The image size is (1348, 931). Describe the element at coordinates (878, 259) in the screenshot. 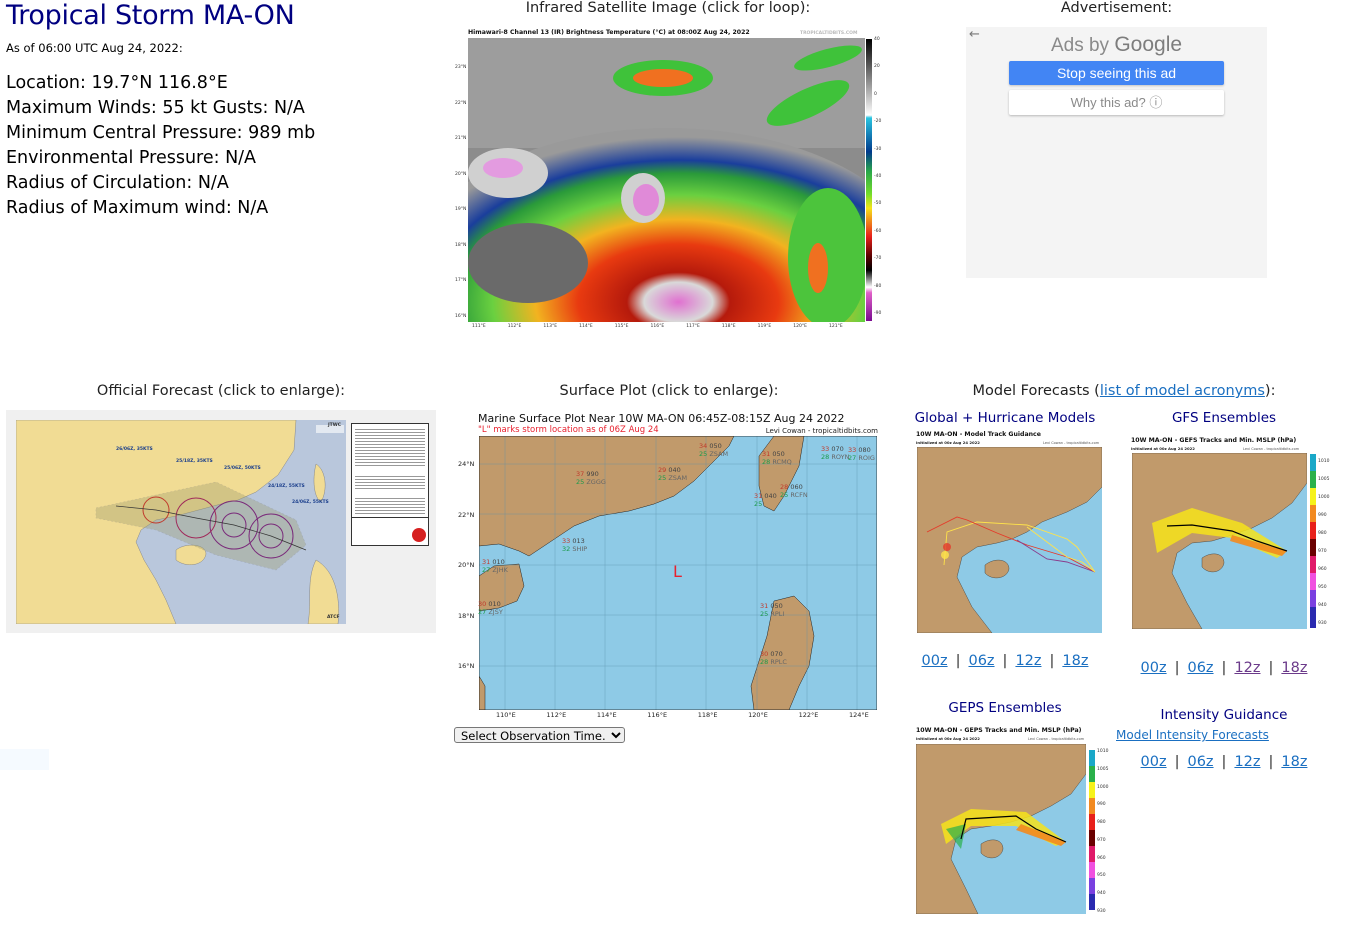

I see `colorbar-tick: -70` at that location.